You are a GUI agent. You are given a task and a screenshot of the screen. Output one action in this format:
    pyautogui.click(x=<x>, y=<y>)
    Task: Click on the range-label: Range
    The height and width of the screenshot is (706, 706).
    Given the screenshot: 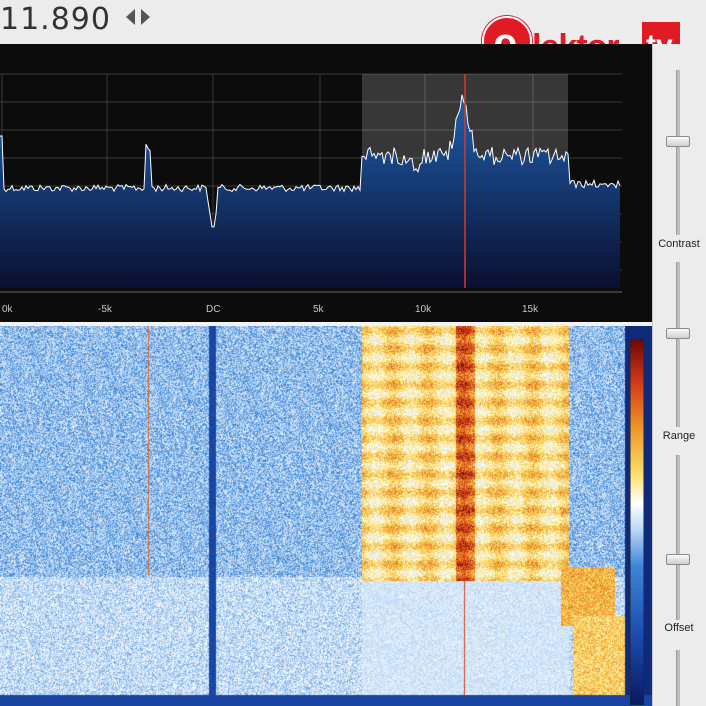 What is the action you would take?
    pyautogui.click(x=679, y=436)
    